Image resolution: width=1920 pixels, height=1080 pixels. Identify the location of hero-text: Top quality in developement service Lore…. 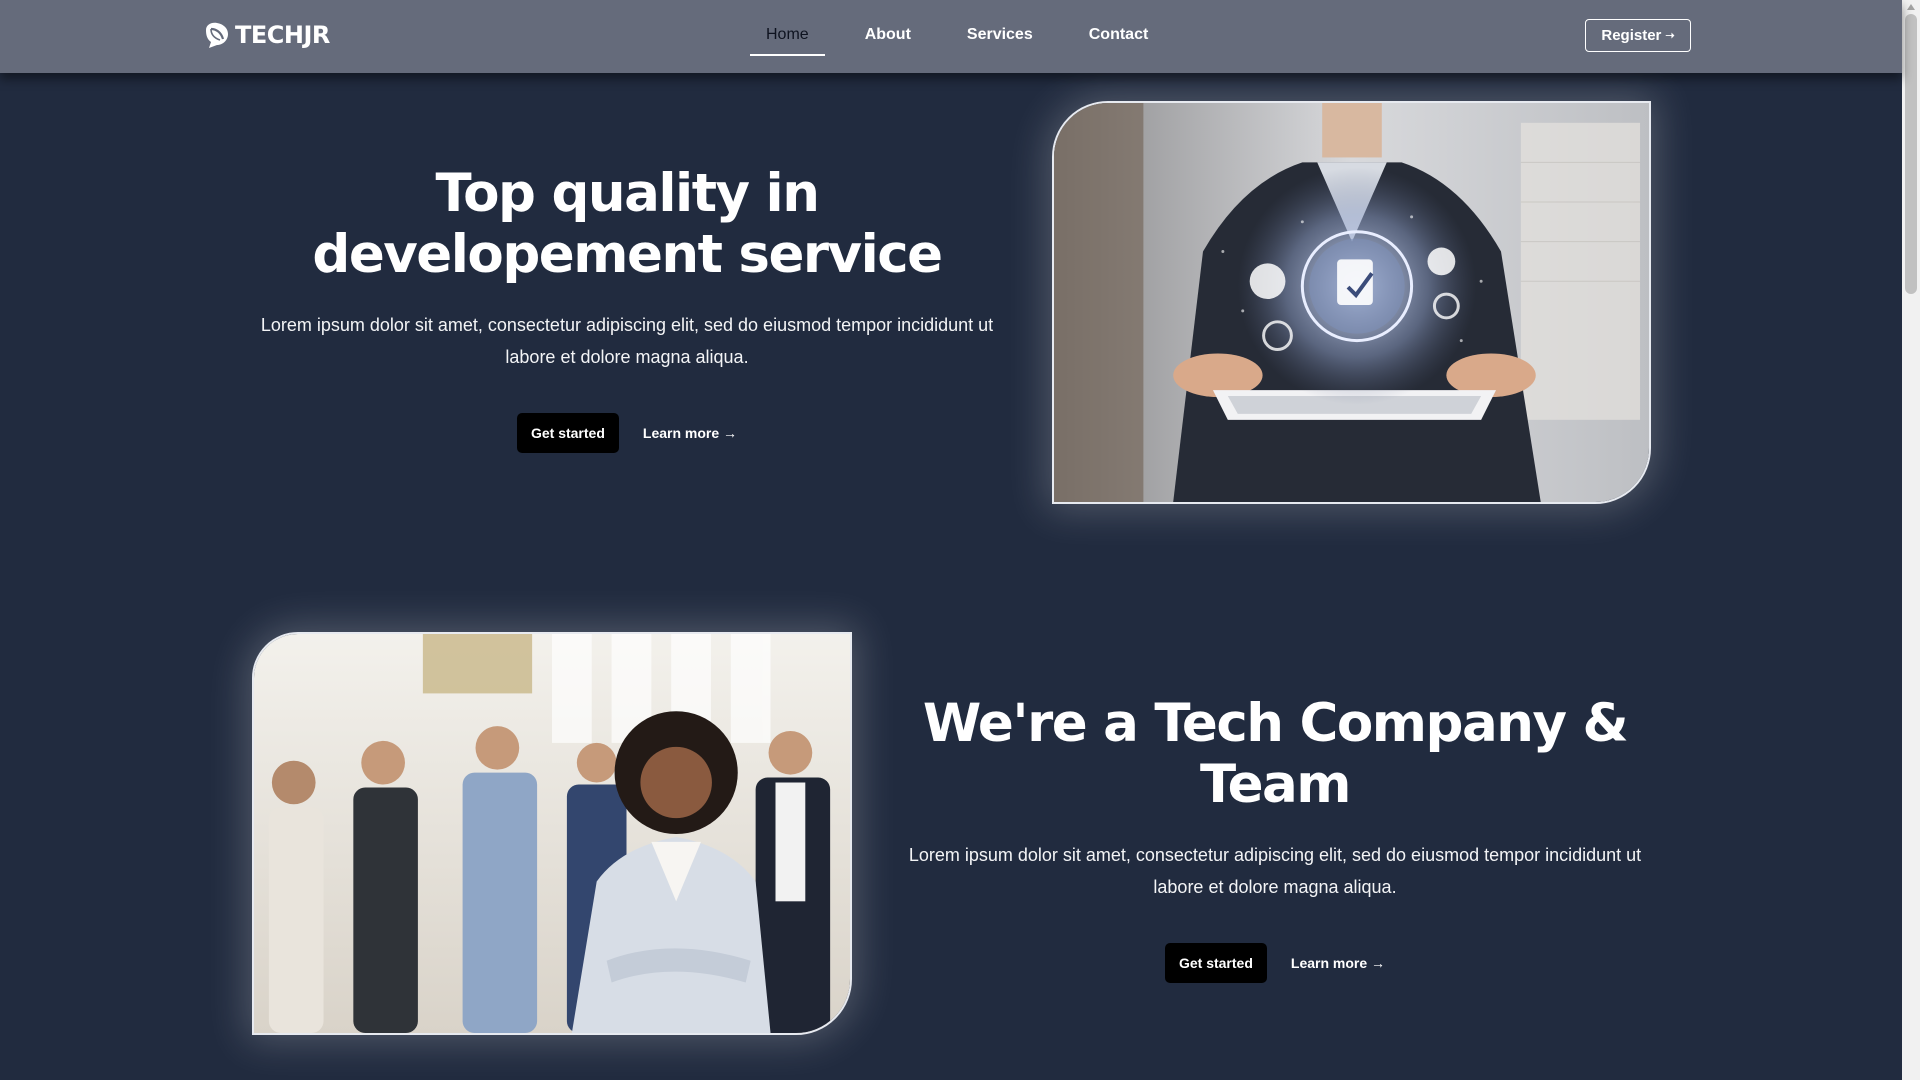
(627, 308).